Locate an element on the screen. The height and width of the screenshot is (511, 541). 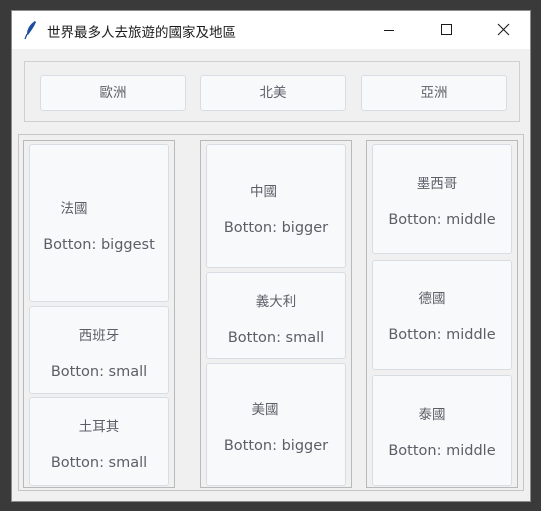
country-name: 墨西哥 is located at coordinates (437, 184).